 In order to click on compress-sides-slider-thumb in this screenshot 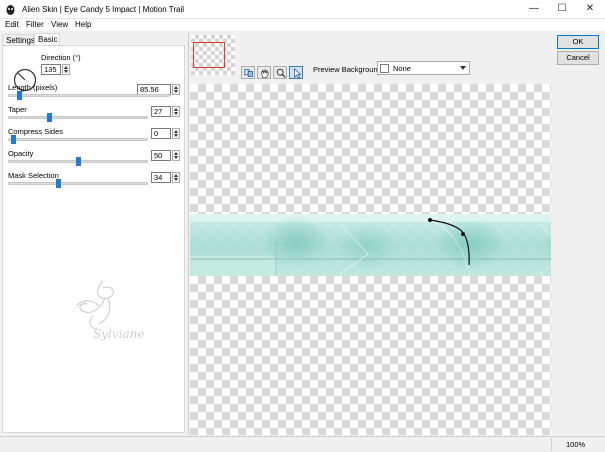, I will do `click(13, 139)`.